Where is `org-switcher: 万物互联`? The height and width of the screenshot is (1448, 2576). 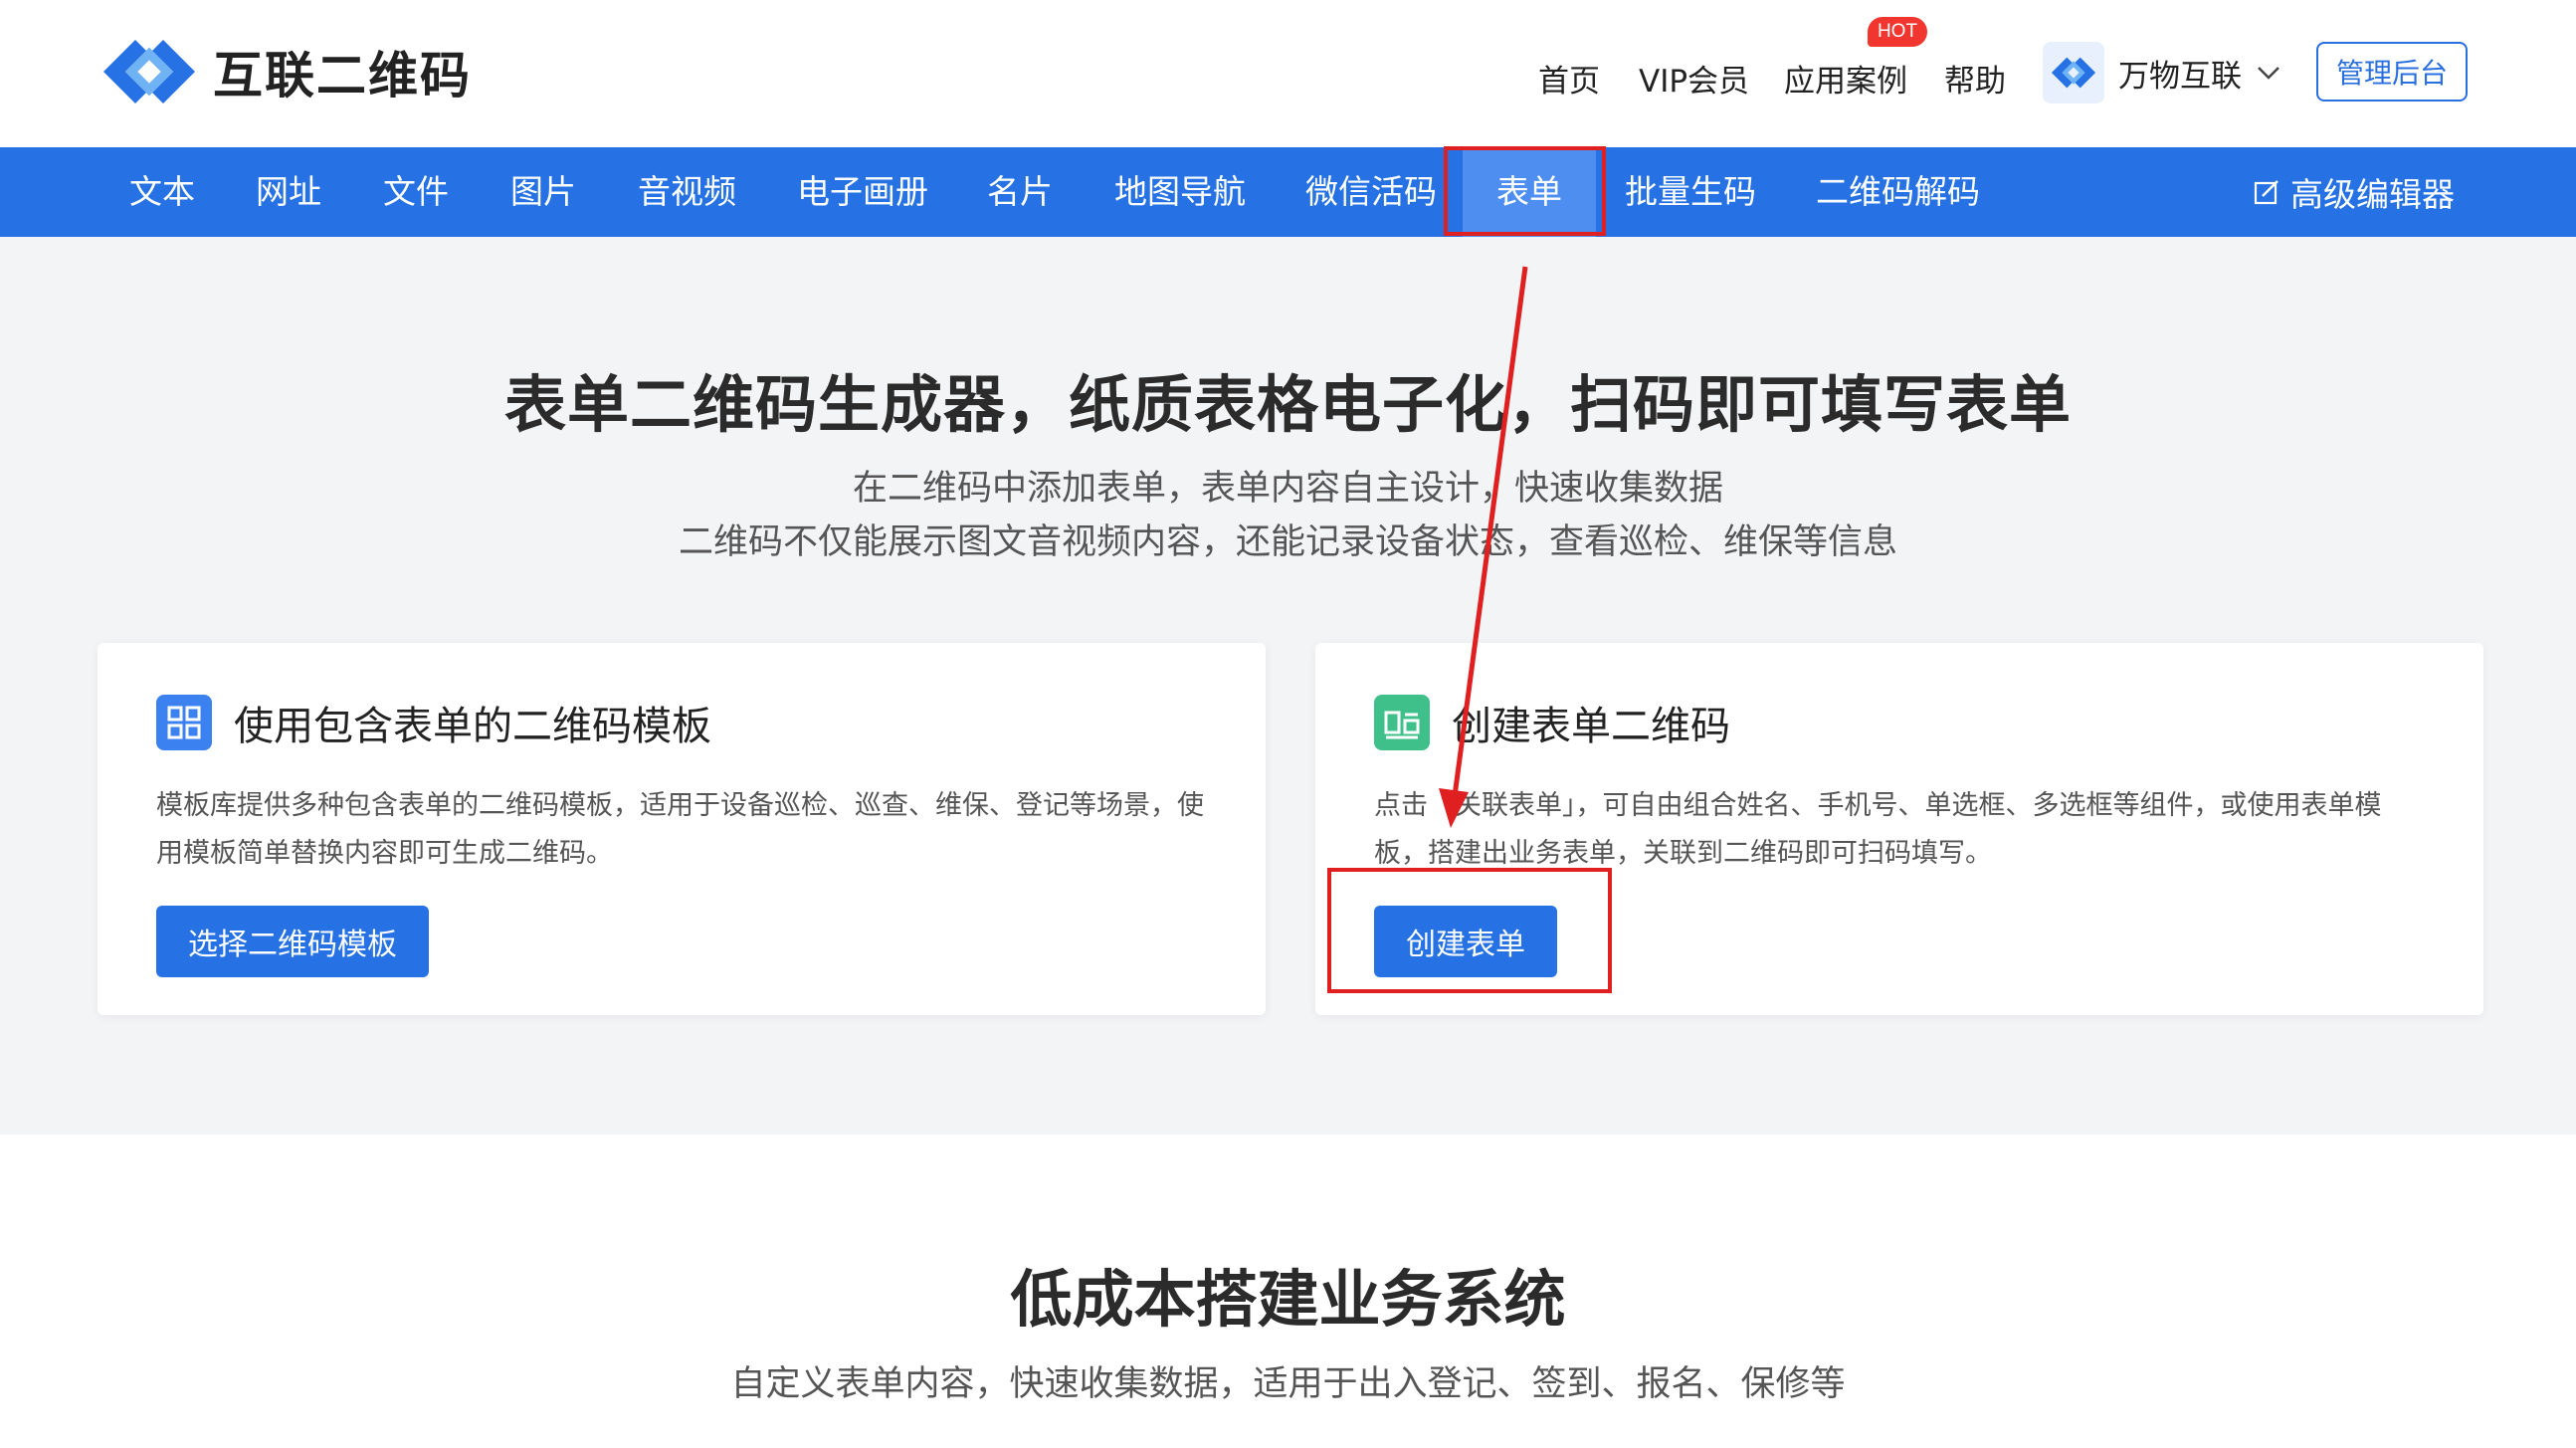 org-switcher: 万物互联 is located at coordinates (2162, 72).